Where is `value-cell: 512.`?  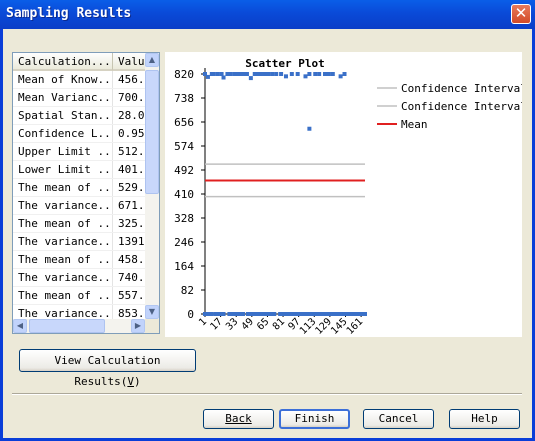 value-cell: 512. is located at coordinates (130, 151).